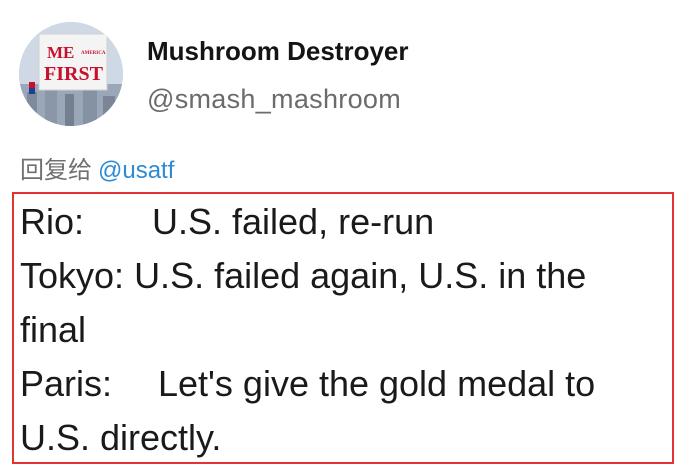 The height and width of the screenshot is (472, 700). What do you see at coordinates (377, 383) in the screenshot?
I see `paris-text: Let's give the gold medal to` at bounding box center [377, 383].